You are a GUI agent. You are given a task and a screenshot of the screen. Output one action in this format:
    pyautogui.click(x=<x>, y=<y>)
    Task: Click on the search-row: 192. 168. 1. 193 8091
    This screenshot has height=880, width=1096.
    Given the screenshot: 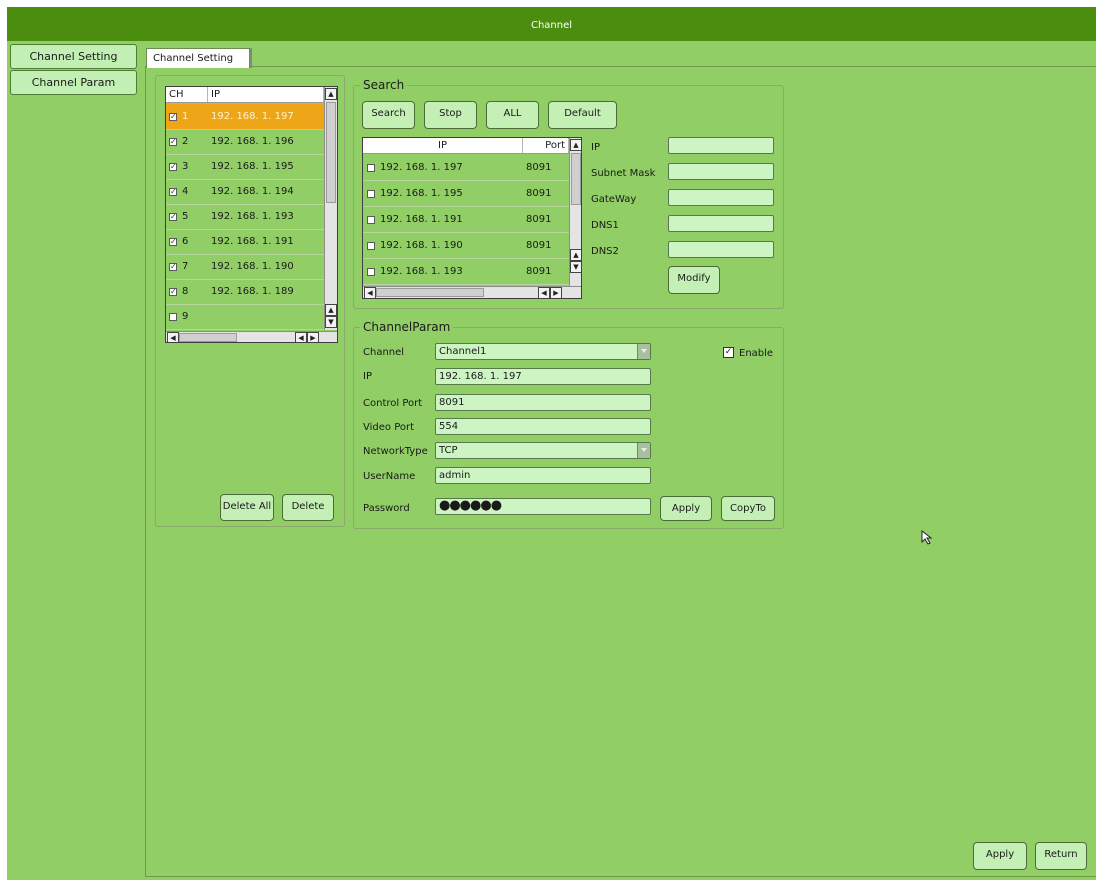 What is the action you would take?
    pyautogui.click(x=466, y=272)
    